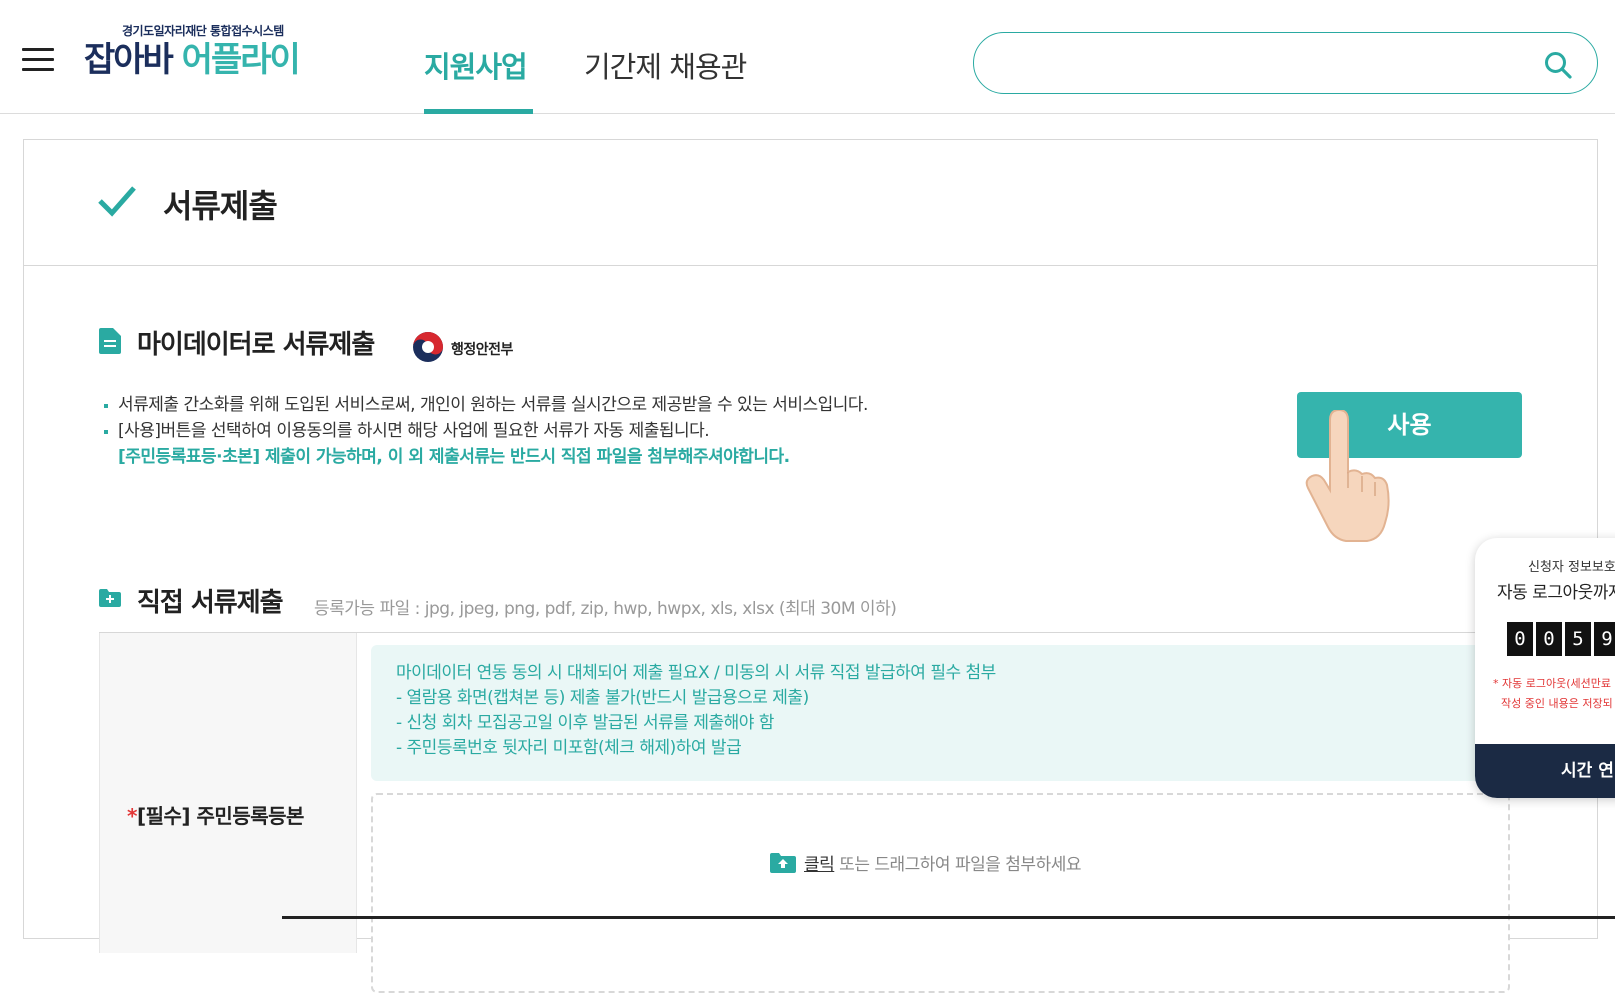 The width and height of the screenshot is (1615, 993). What do you see at coordinates (1571, 567) in the screenshot?
I see `popup-subtitle: 신청자 정보보호` at bounding box center [1571, 567].